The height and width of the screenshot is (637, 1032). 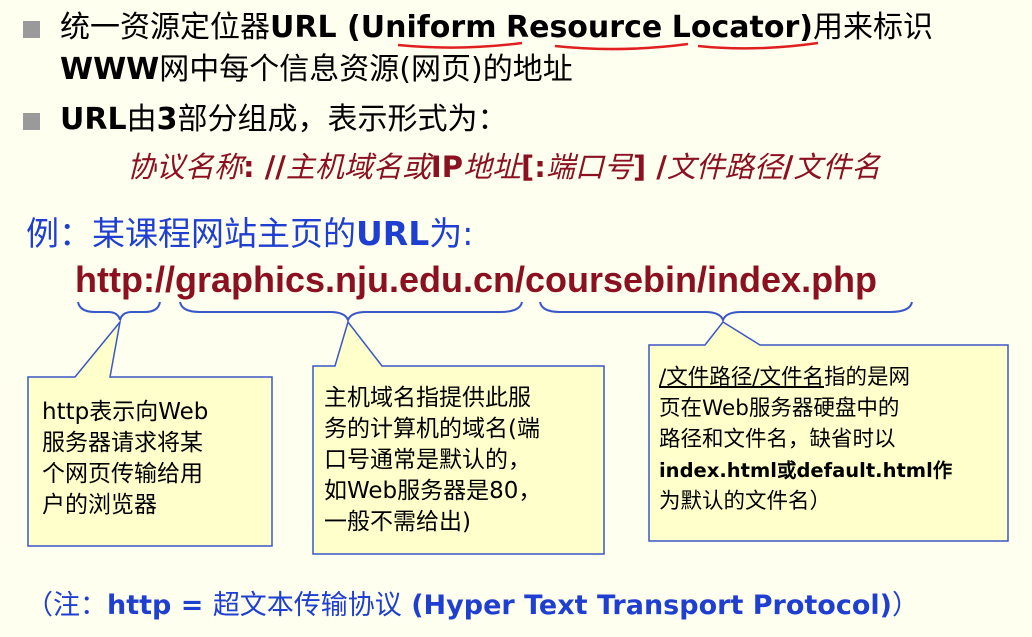 I want to click on callout-line: http表示向Web, so click(x=125, y=412).